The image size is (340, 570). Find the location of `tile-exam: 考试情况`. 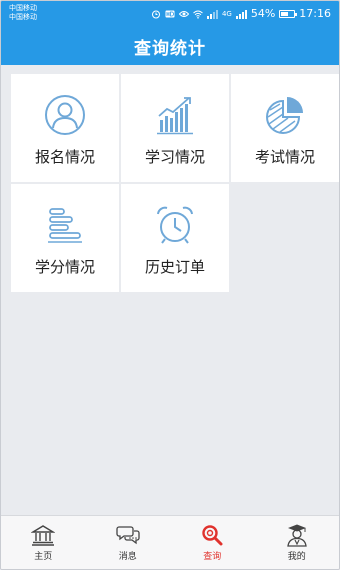

tile-exam: 考试情况 is located at coordinates (285, 128).